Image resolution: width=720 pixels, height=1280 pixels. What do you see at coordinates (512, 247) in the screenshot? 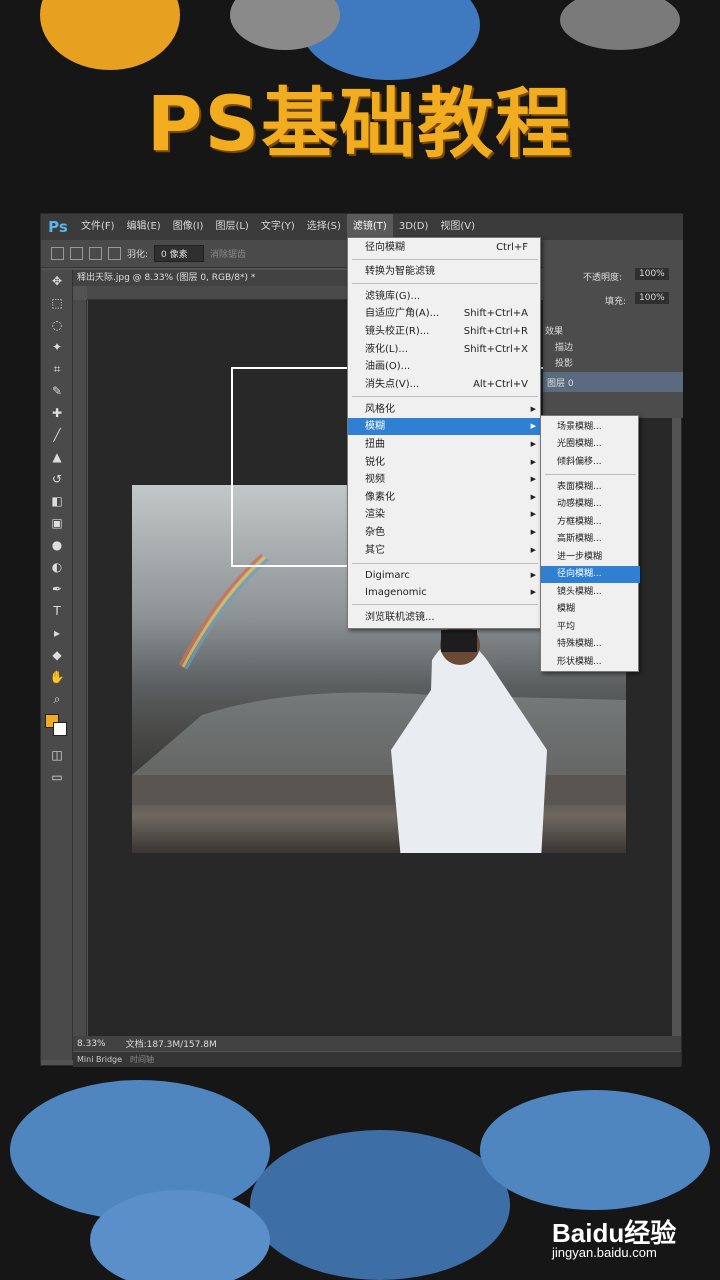
I see `menu-item-shortcut: Ctrl+F` at bounding box center [512, 247].